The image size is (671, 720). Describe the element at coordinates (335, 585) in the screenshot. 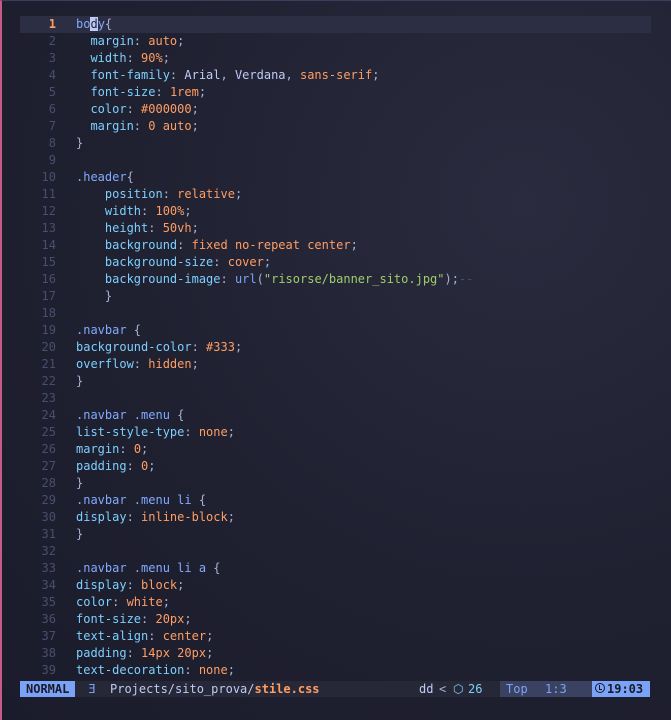

I see `code-line: 34 display: block;` at that location.